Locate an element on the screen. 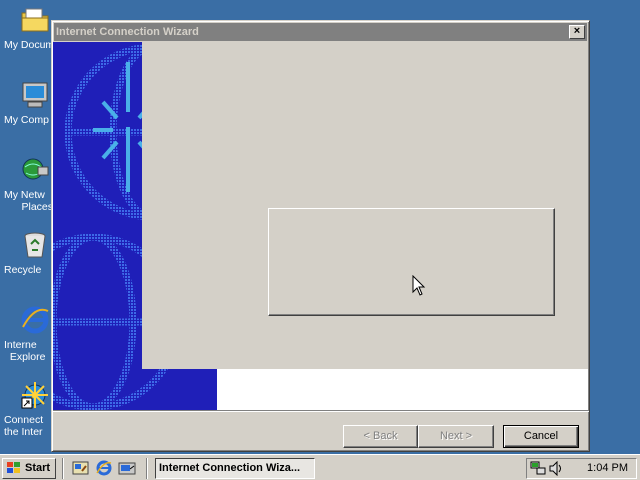  close-icon: × is located at coordinates (577, 31).